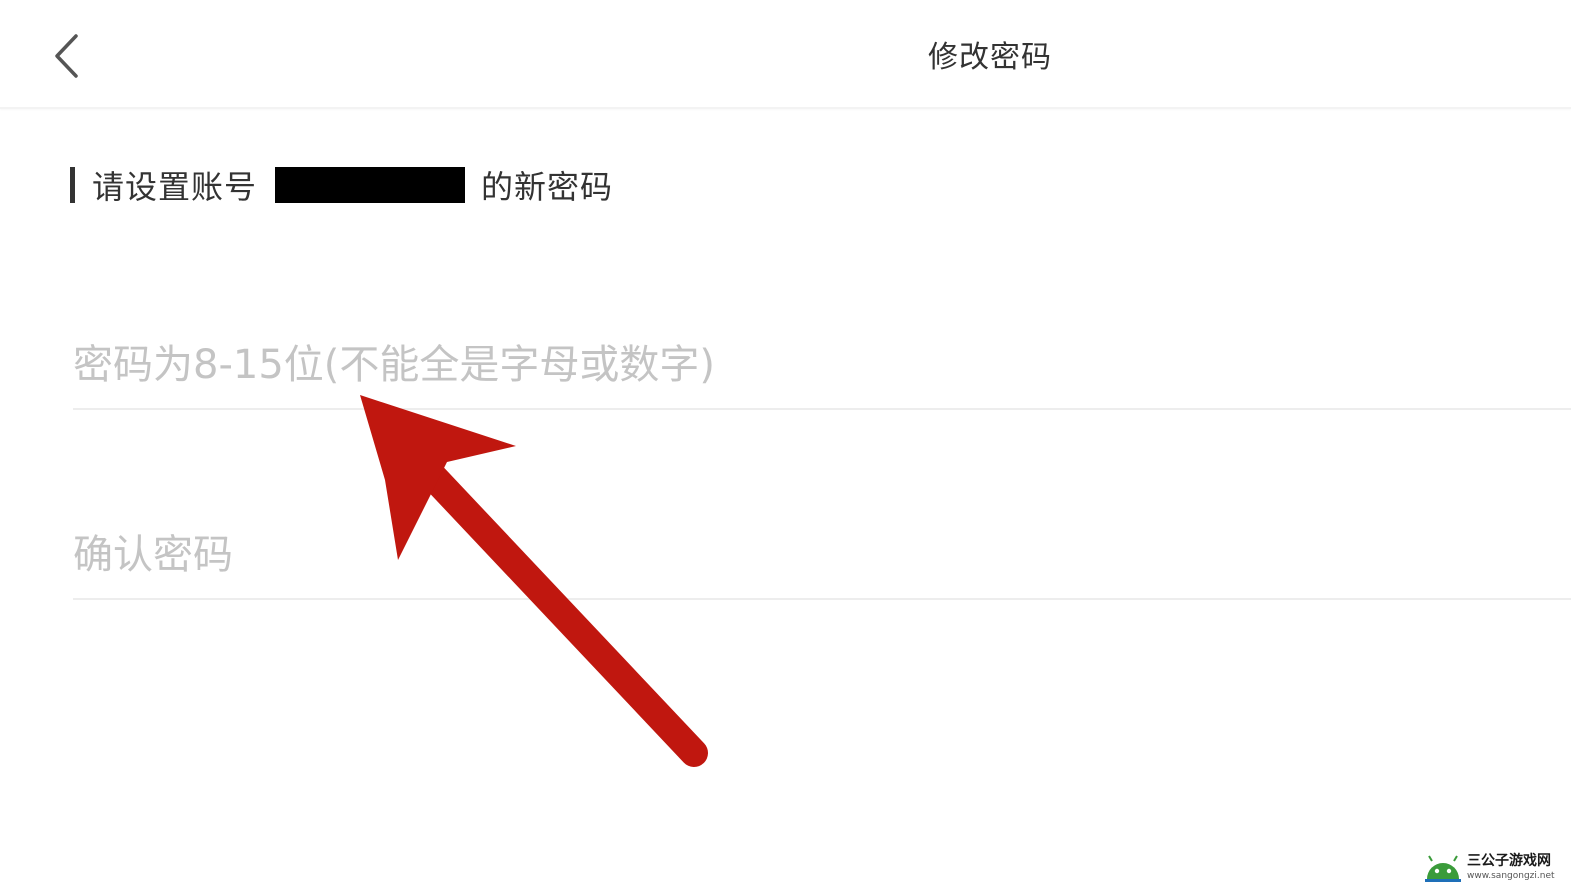 The width and height of the screenshot is (1571, 894). I want to click on watermark-text: 三公子游戏网 www.sangongzi.net, so click(1511, 867).